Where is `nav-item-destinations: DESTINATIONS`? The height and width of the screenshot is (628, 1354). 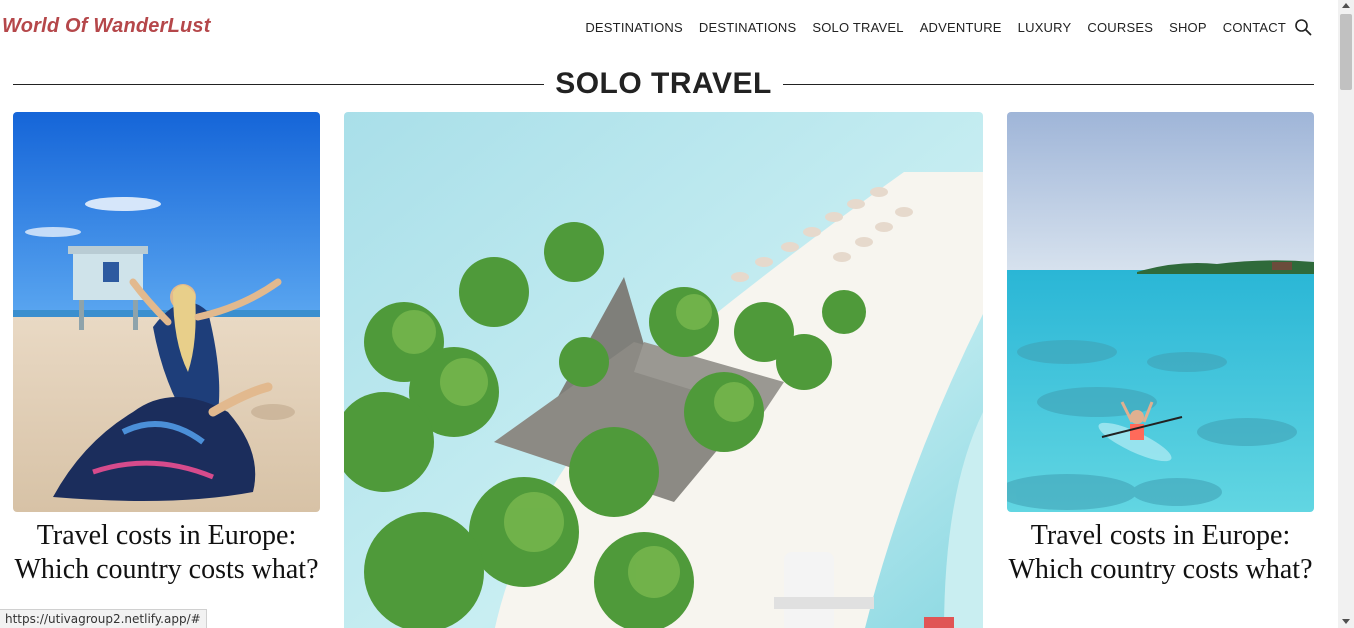 nav-item-destinations: DESTINATIONS is located at coordinates (634, 27).